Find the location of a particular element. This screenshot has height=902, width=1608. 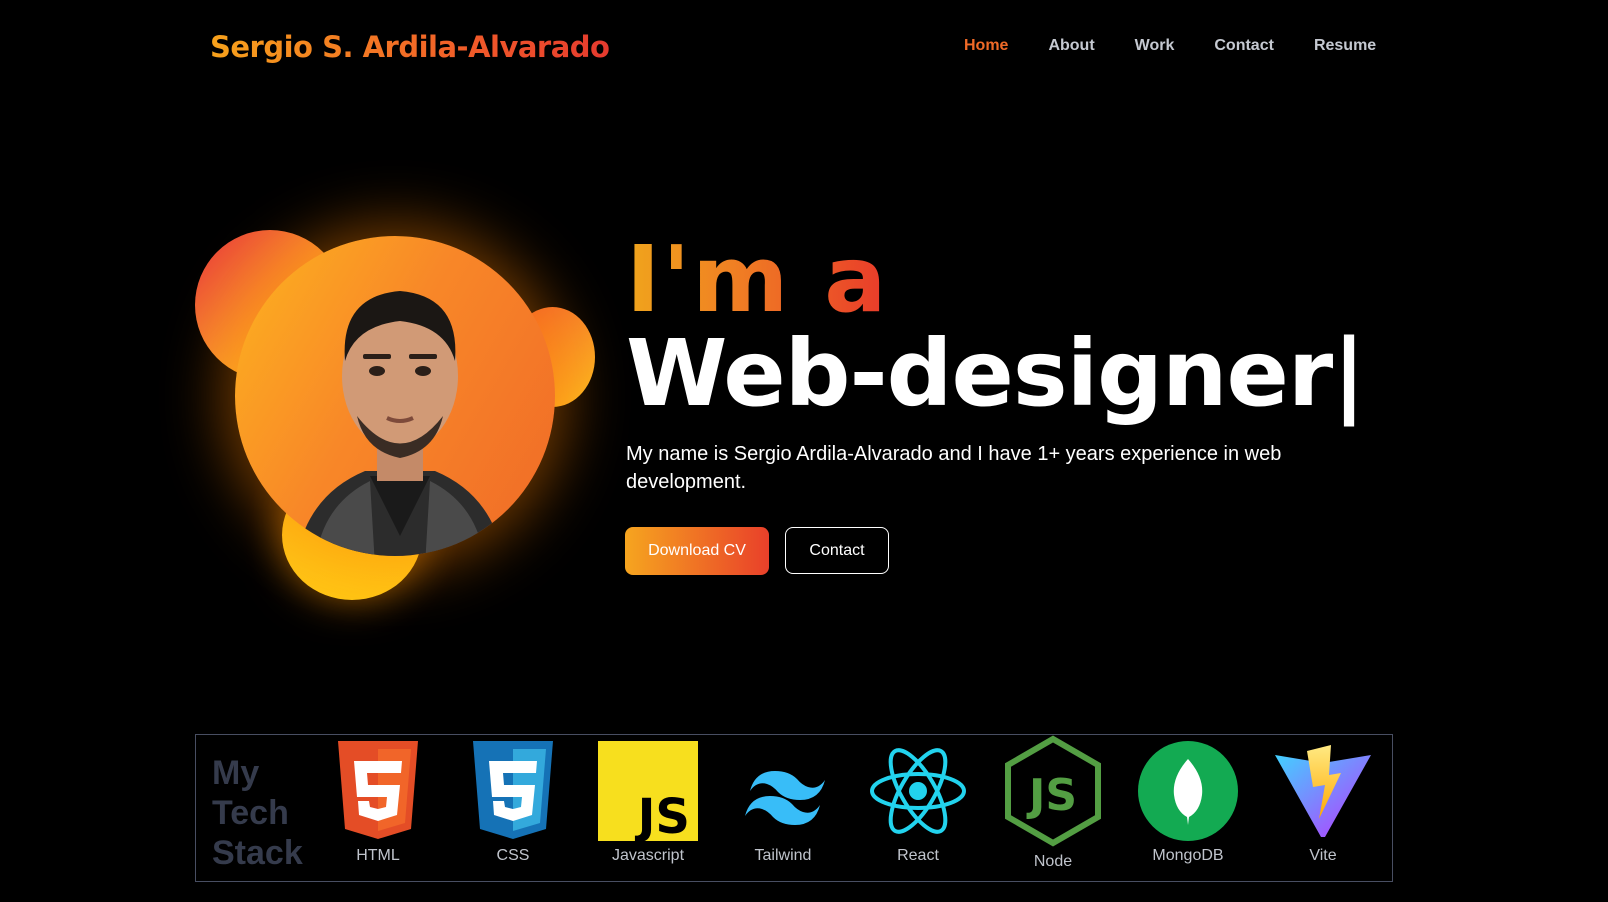

hero-prefix: I'm a is located at coordinates (757, 279).